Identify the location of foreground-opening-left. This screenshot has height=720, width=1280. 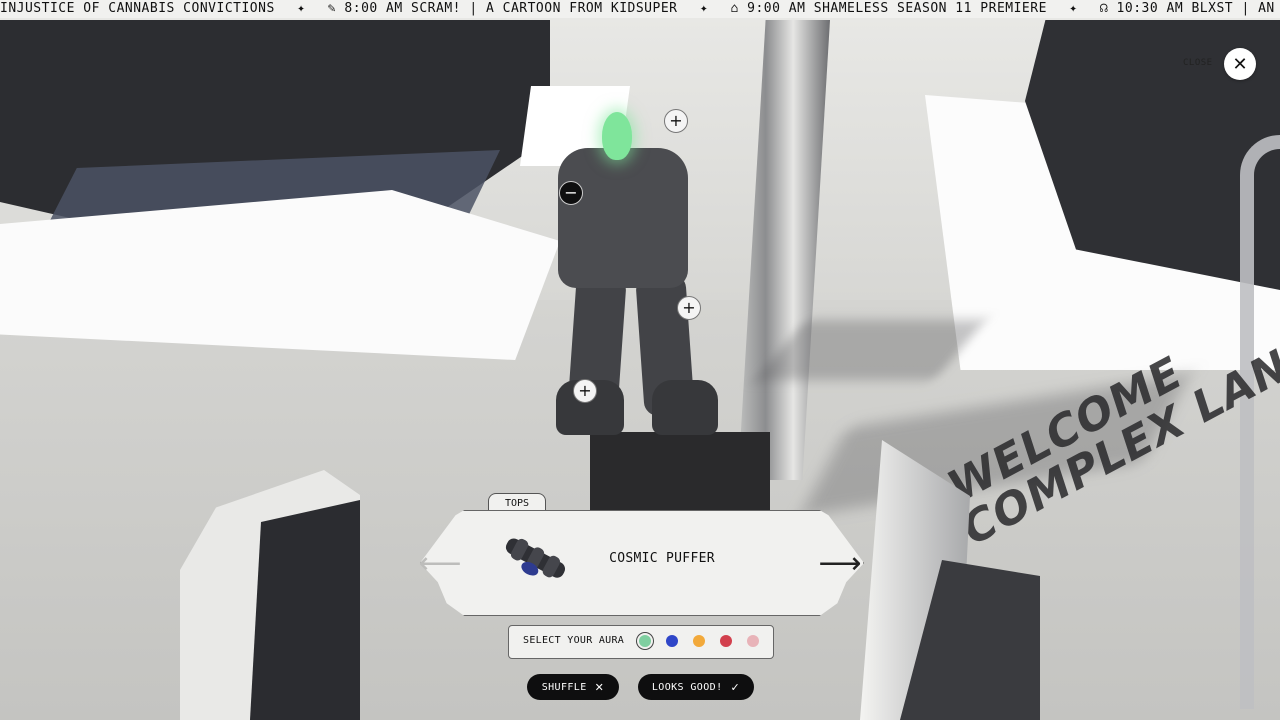
(305, 610).